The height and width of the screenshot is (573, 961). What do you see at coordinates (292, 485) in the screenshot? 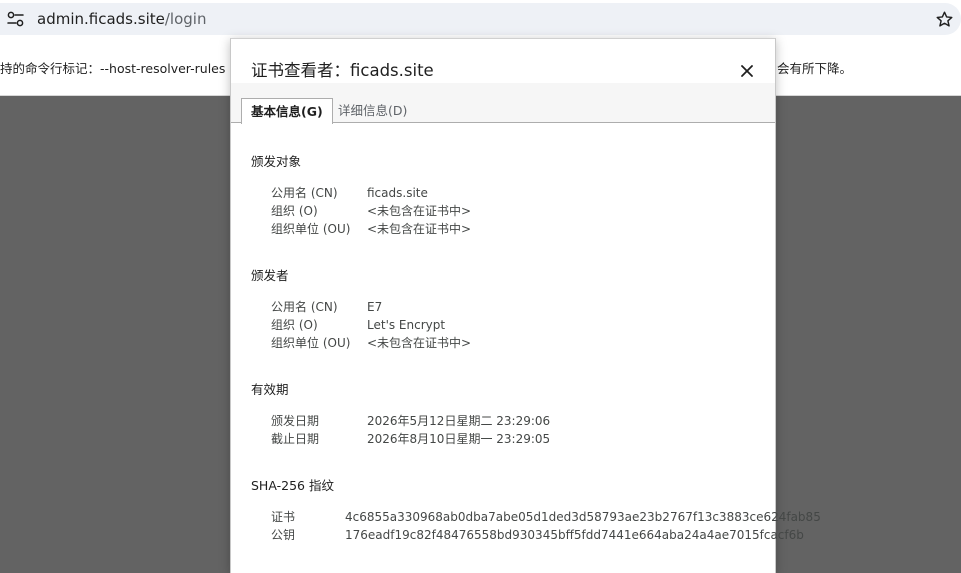
I see `fingerprints-heading: SHA-256 指纹` at bounding box center [292, 485].